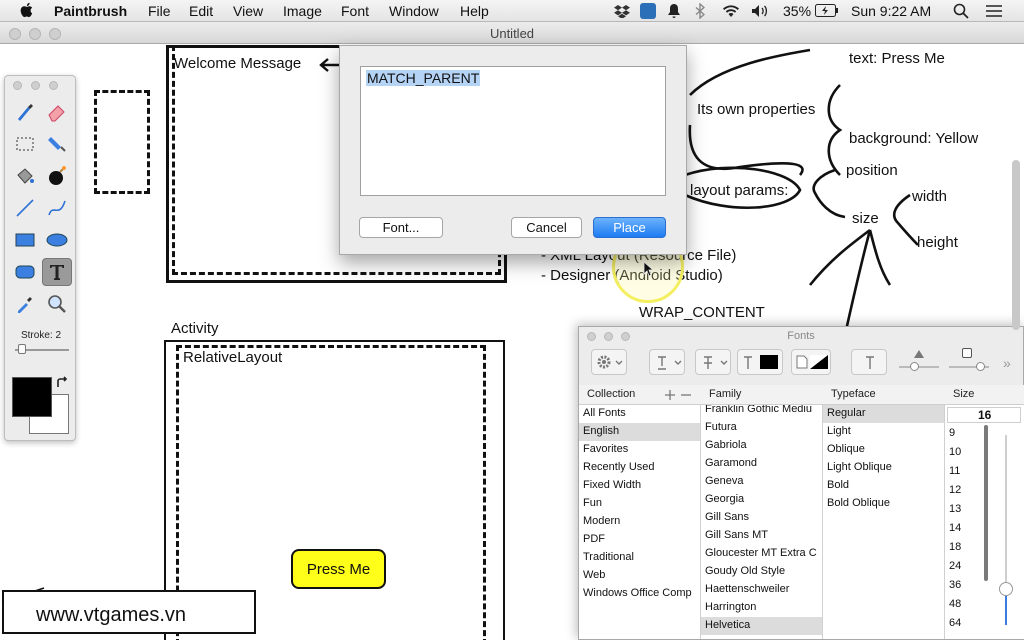  Describe the element at coordinates (761, 500) in the screenshot. I see `family-item: Georgia` at that location.